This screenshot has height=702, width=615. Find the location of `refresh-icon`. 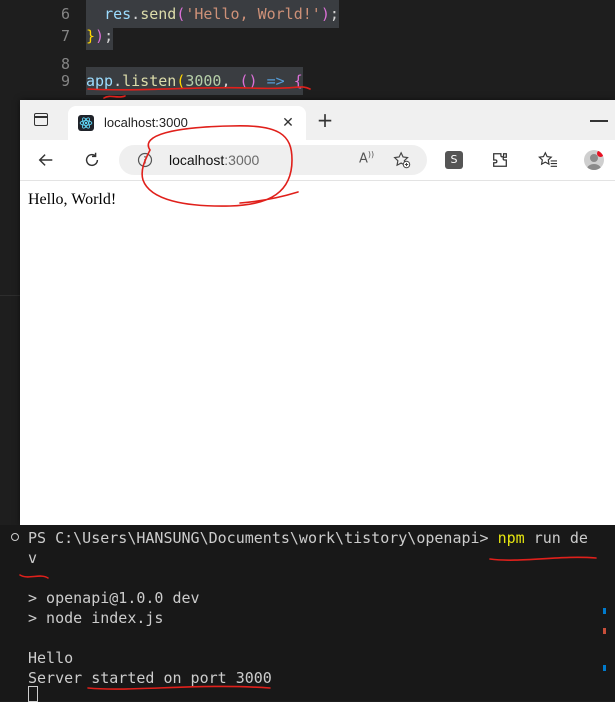

refresh-icon is located at coordinates (92, 160).